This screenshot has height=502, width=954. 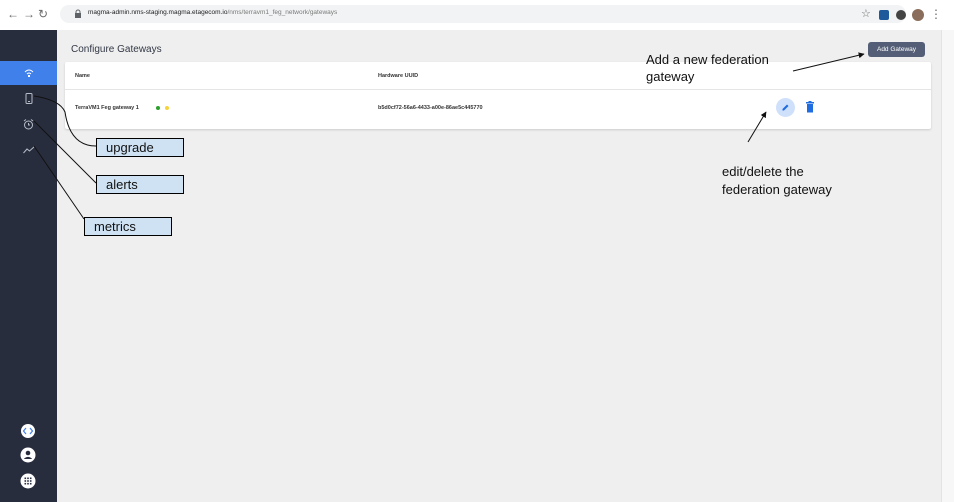 I want to click on sidebar-item-network, so click(x=28, y=73).